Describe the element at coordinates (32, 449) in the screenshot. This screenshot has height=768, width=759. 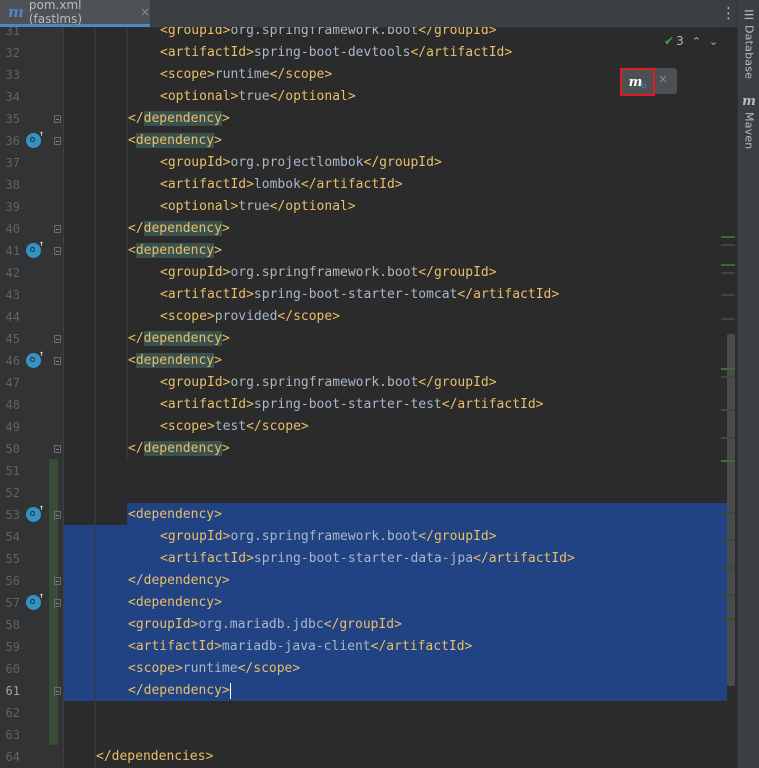
I see `gutter-row: 50` at that location.